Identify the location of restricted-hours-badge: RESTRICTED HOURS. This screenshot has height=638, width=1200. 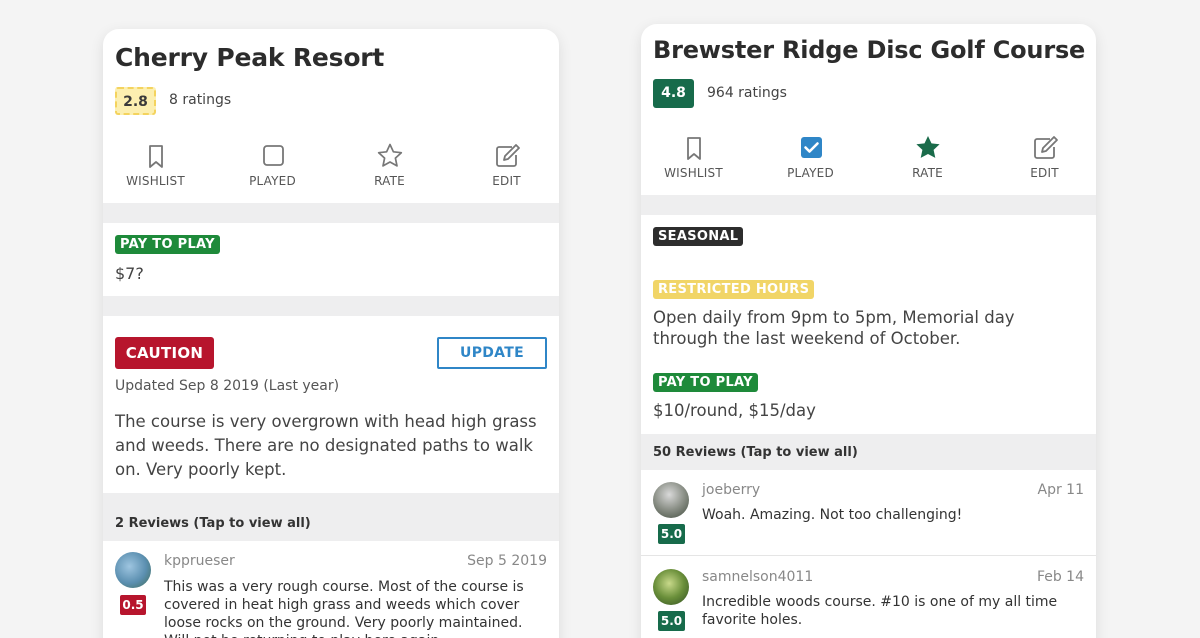
(734, 289).